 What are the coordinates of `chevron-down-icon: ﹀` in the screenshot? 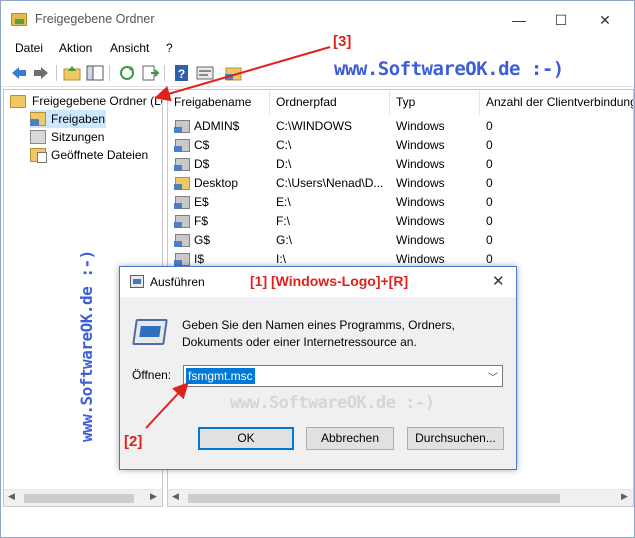 It's located at (493, 376).